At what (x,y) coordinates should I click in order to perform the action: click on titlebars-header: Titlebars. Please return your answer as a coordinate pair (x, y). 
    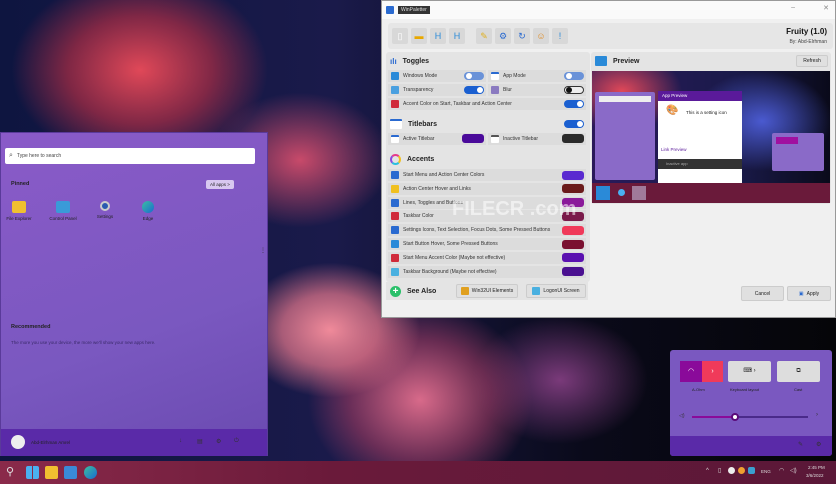
    Looking at the image, I should click on (487, 124).